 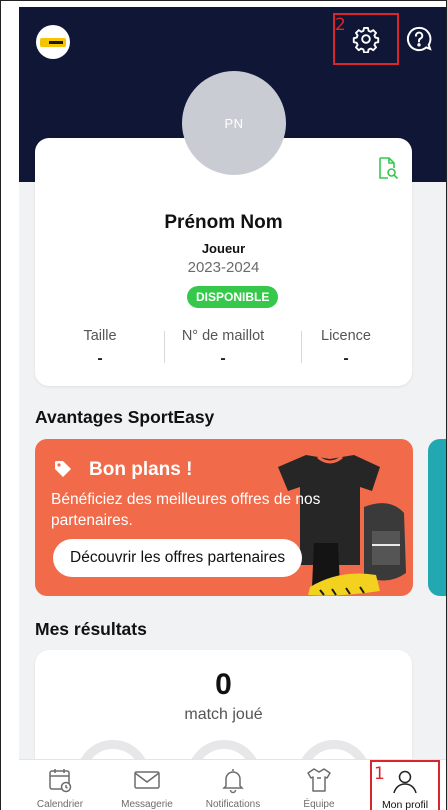 I want to click on calendar-icon, so click(x=60, y=781).